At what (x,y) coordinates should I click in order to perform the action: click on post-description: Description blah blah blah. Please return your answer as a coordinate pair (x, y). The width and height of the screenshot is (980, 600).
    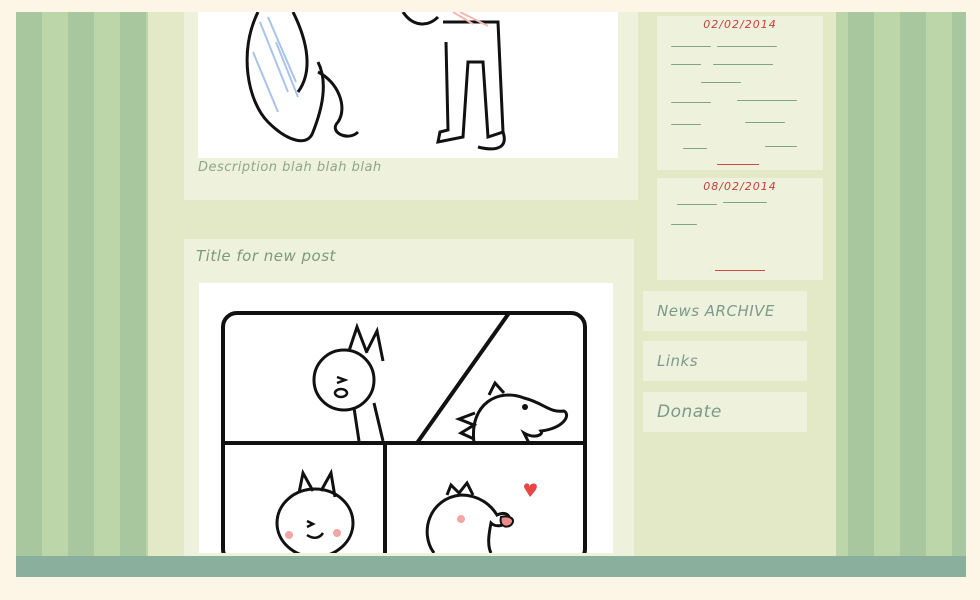
    Looking at the image, I should click on (290, 167).